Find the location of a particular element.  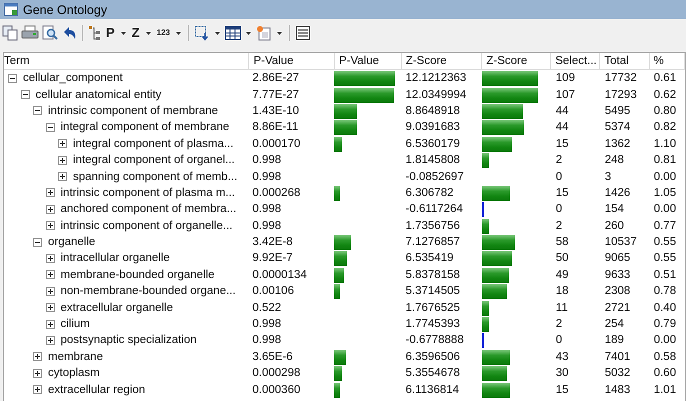

selected-count-cell-text: 18 is located at coordinates (562, 292).